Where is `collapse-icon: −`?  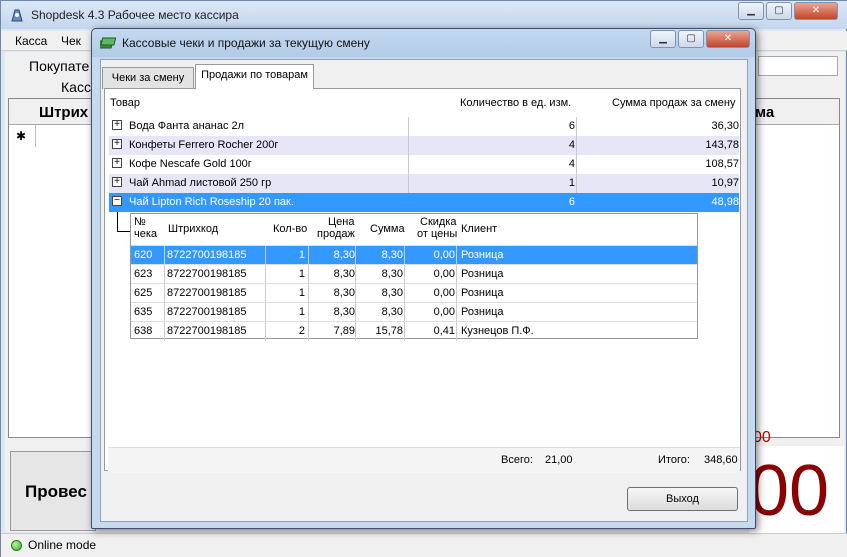 collapse-icon: − is located at coordinates (117, 201).